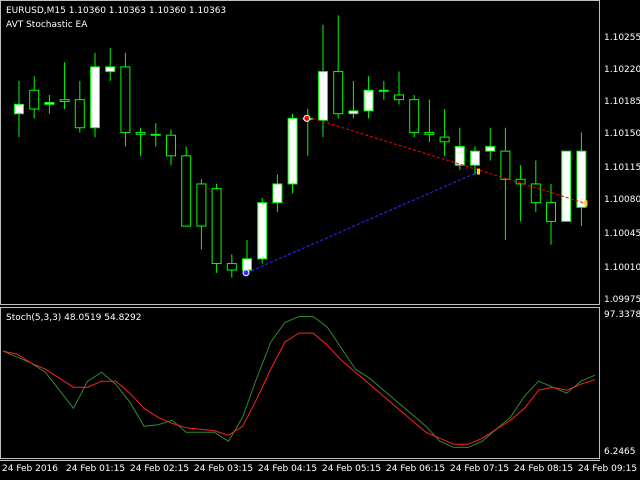  I want to click on sell-trade-line, so click(449, 160).